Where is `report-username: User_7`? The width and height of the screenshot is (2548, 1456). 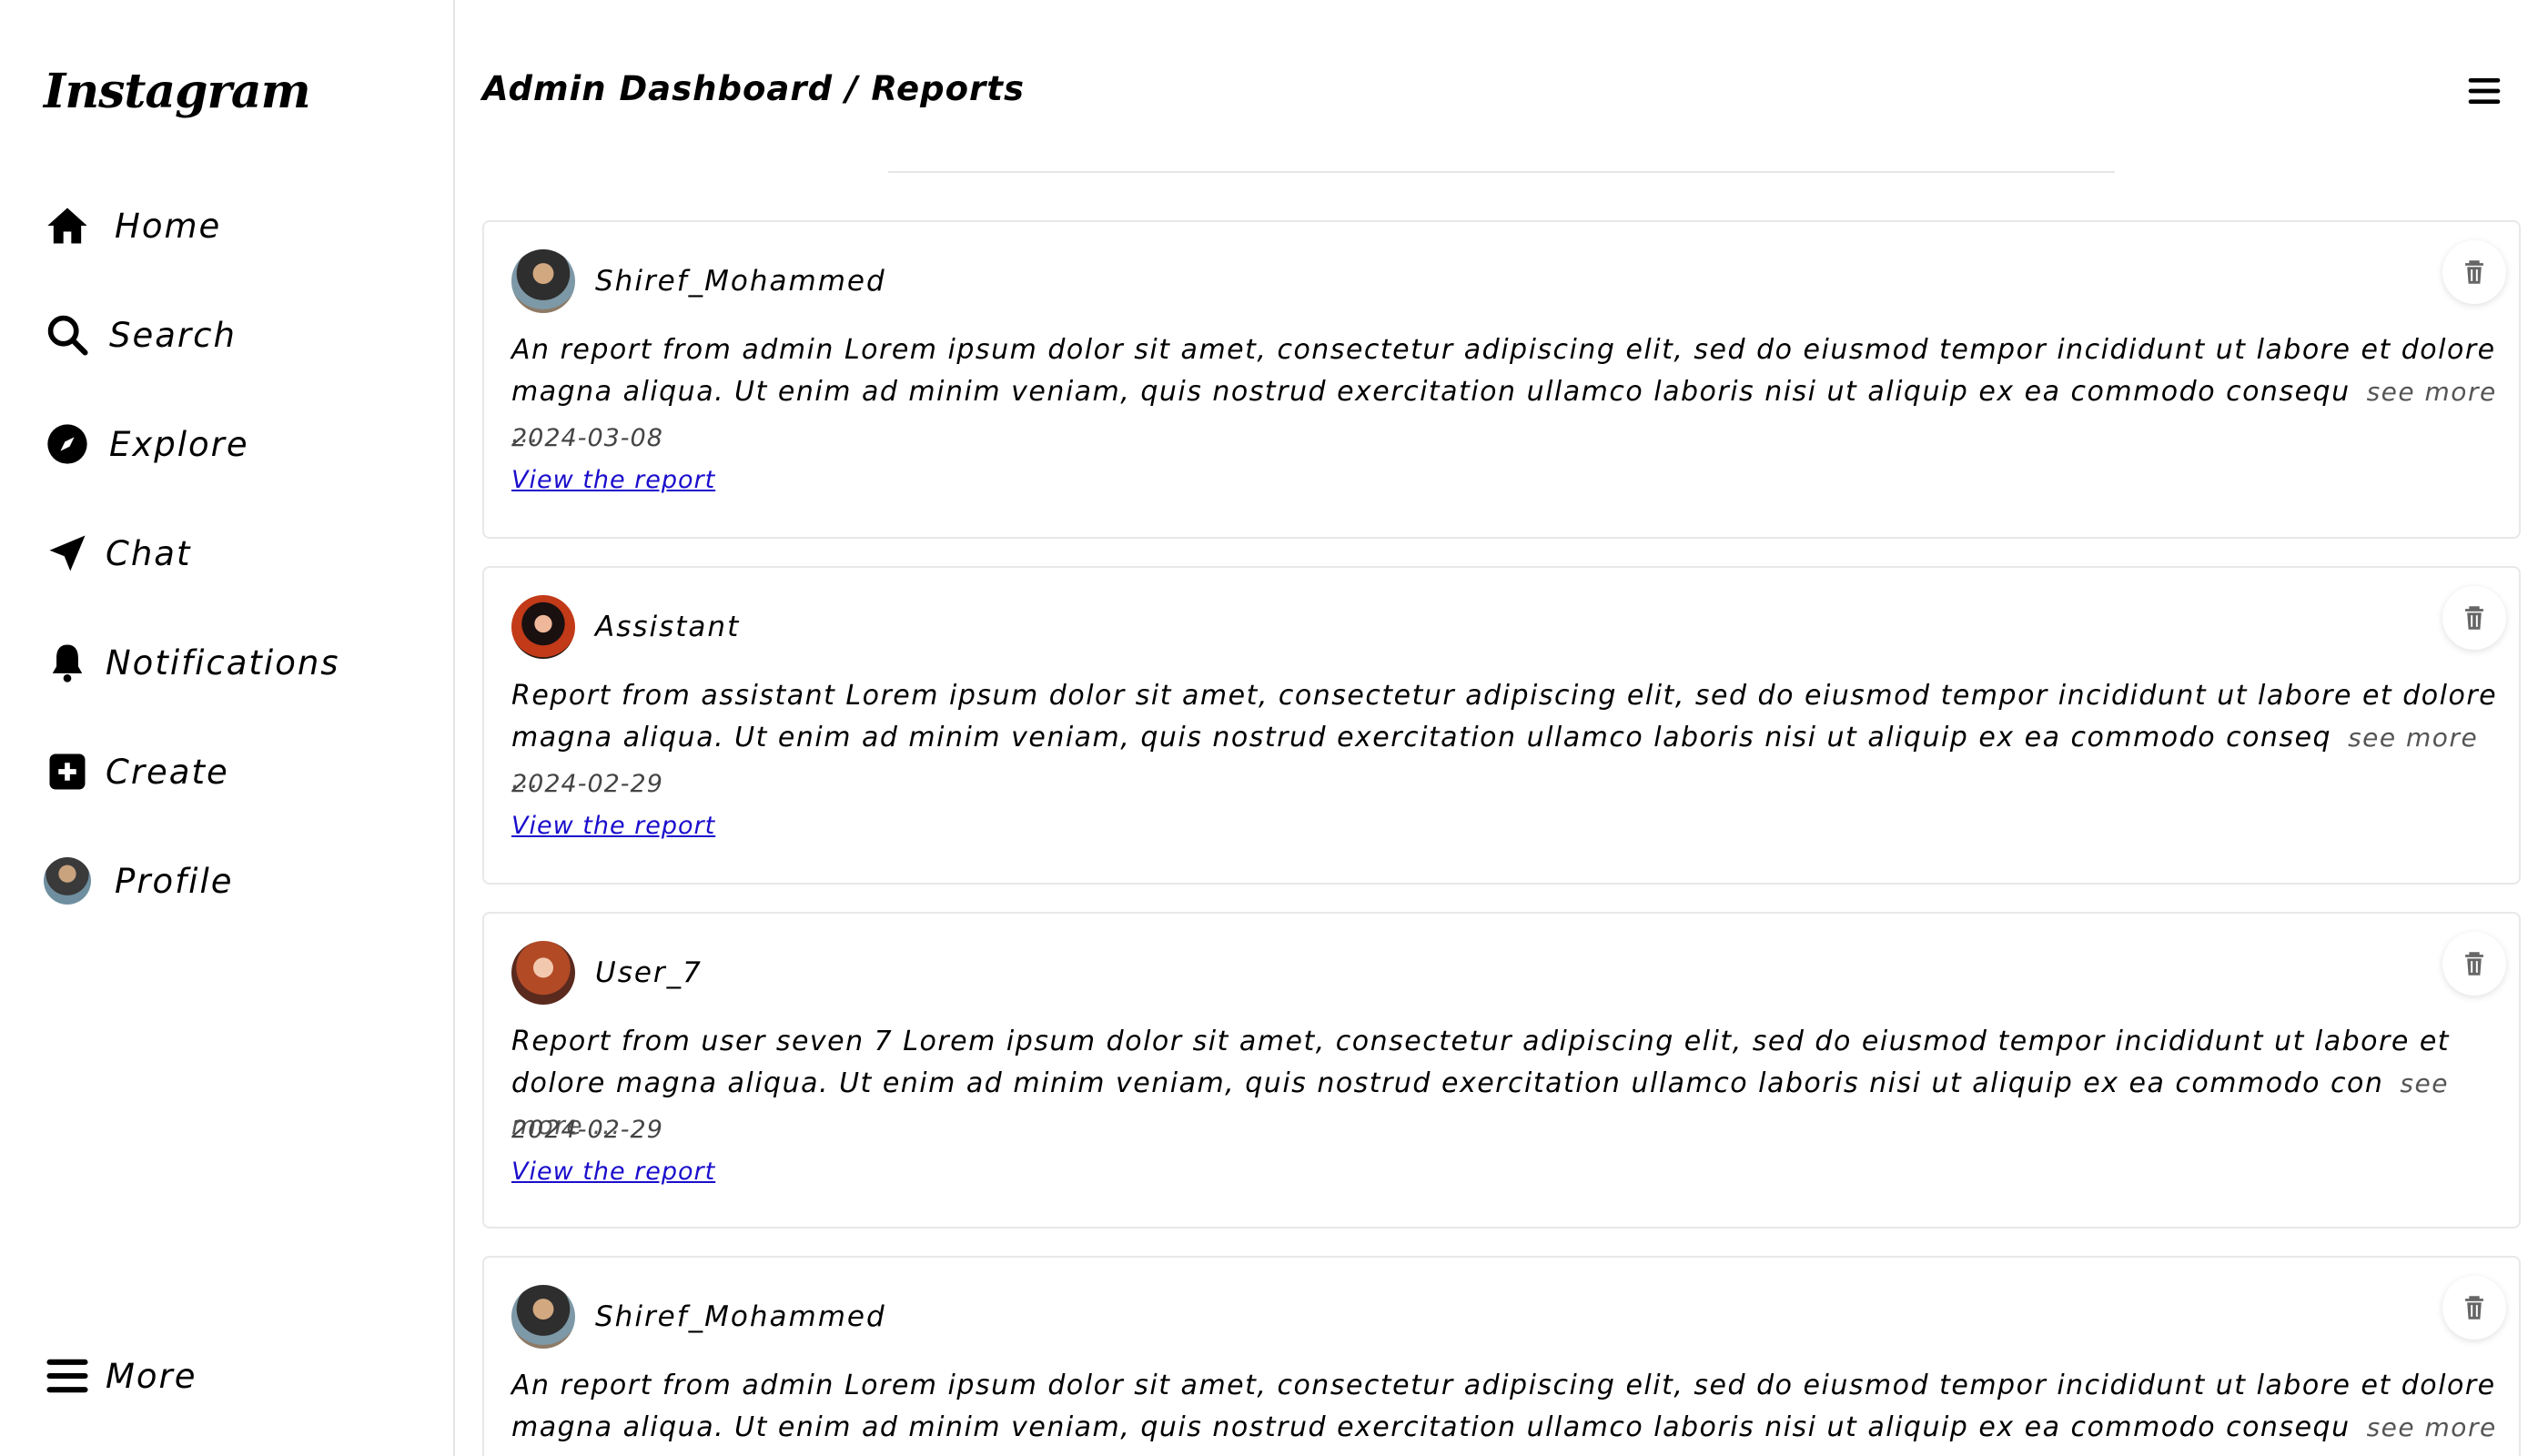
report-username: User_7 is located at coordinates (649, 973).